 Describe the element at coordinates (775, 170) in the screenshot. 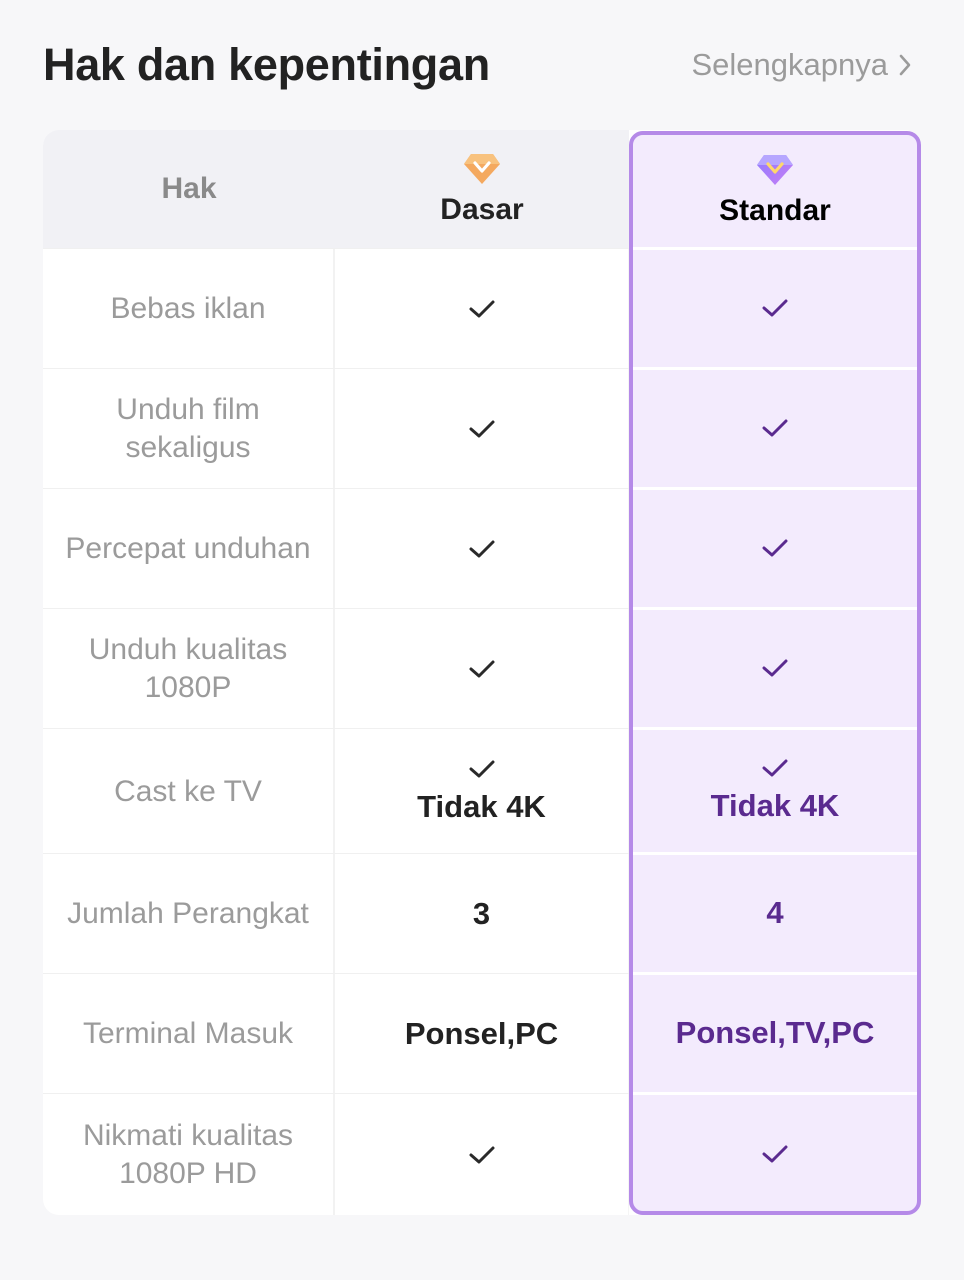

I see `diamond-purple-icon` at that location.